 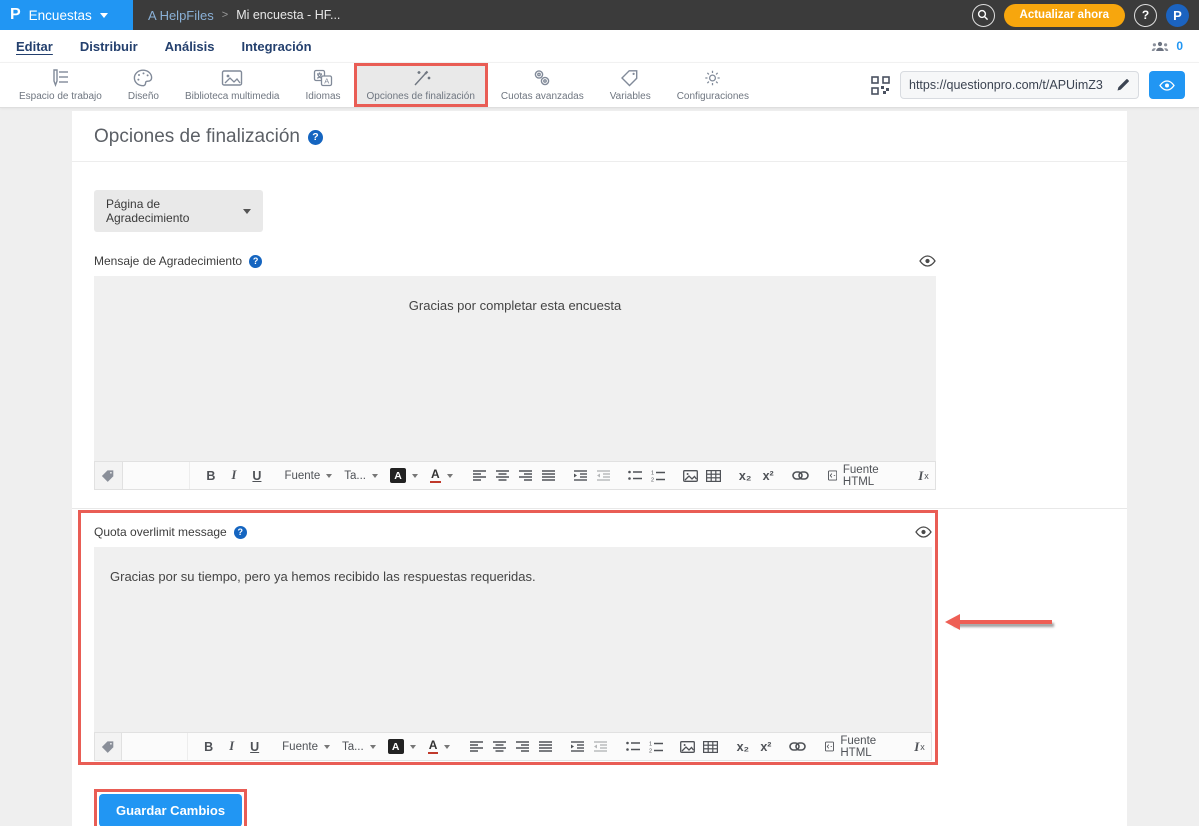 What do you see at coordinates (542, 85) in the screenshot?
I see `ribbon-item-cuotas-avanzadas: Cuotas avanzadas` at bounding box center [542, 85].